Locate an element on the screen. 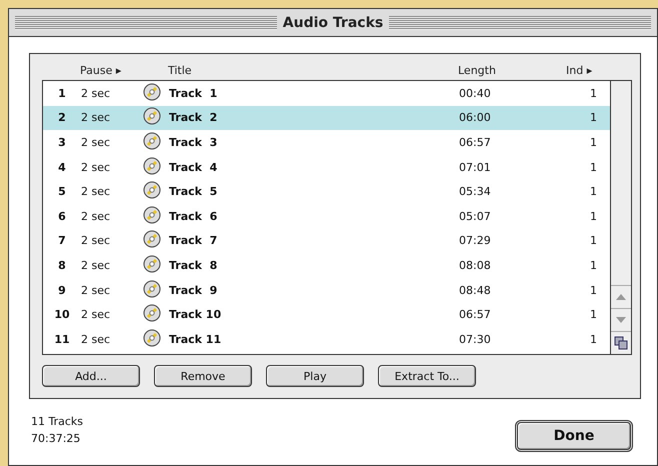  track-title: Track 1 is located at coordinates (193, 93).